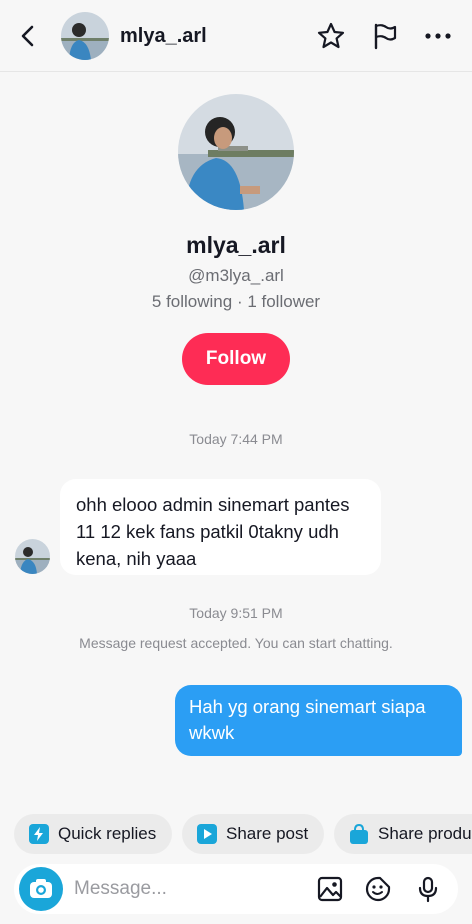  What do you see at coordinates (85, 36) in the screenshot?
I see `header-avatar` at bounding box center [85, 36].